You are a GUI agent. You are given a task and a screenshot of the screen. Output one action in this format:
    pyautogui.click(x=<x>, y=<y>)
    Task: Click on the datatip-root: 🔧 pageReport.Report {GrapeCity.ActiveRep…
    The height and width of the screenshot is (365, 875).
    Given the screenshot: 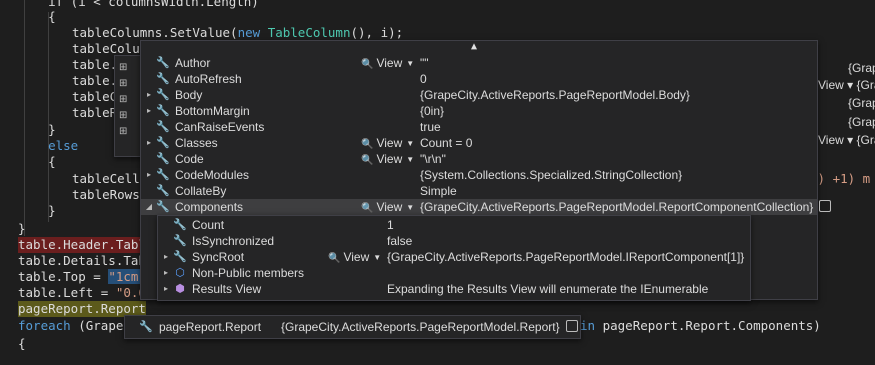 What is the action you would take?
    pyautogui.click(x=352, y=327)
    